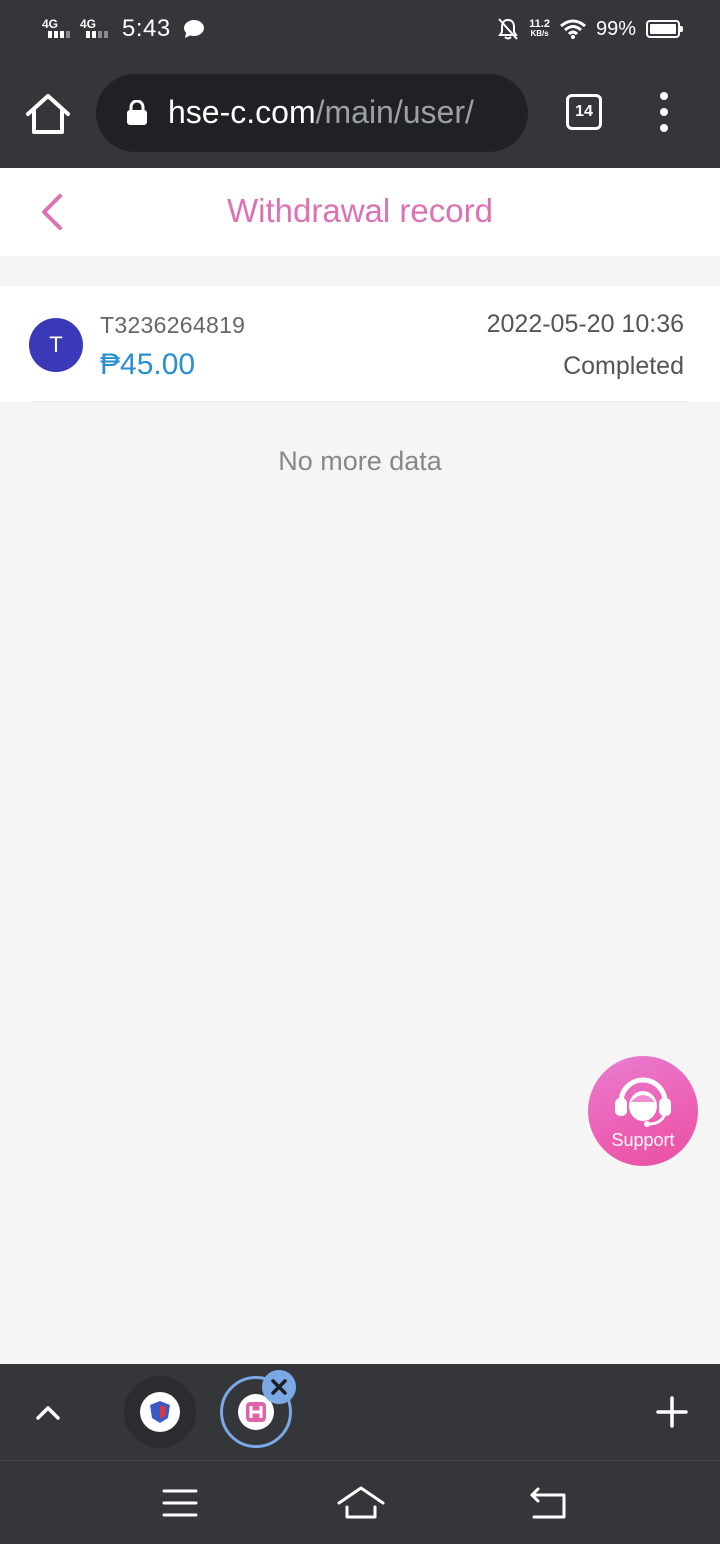 Image resolution: width=720 pixels, height=1544 pixels. I want to click on lock-icon, so click(137, 112).